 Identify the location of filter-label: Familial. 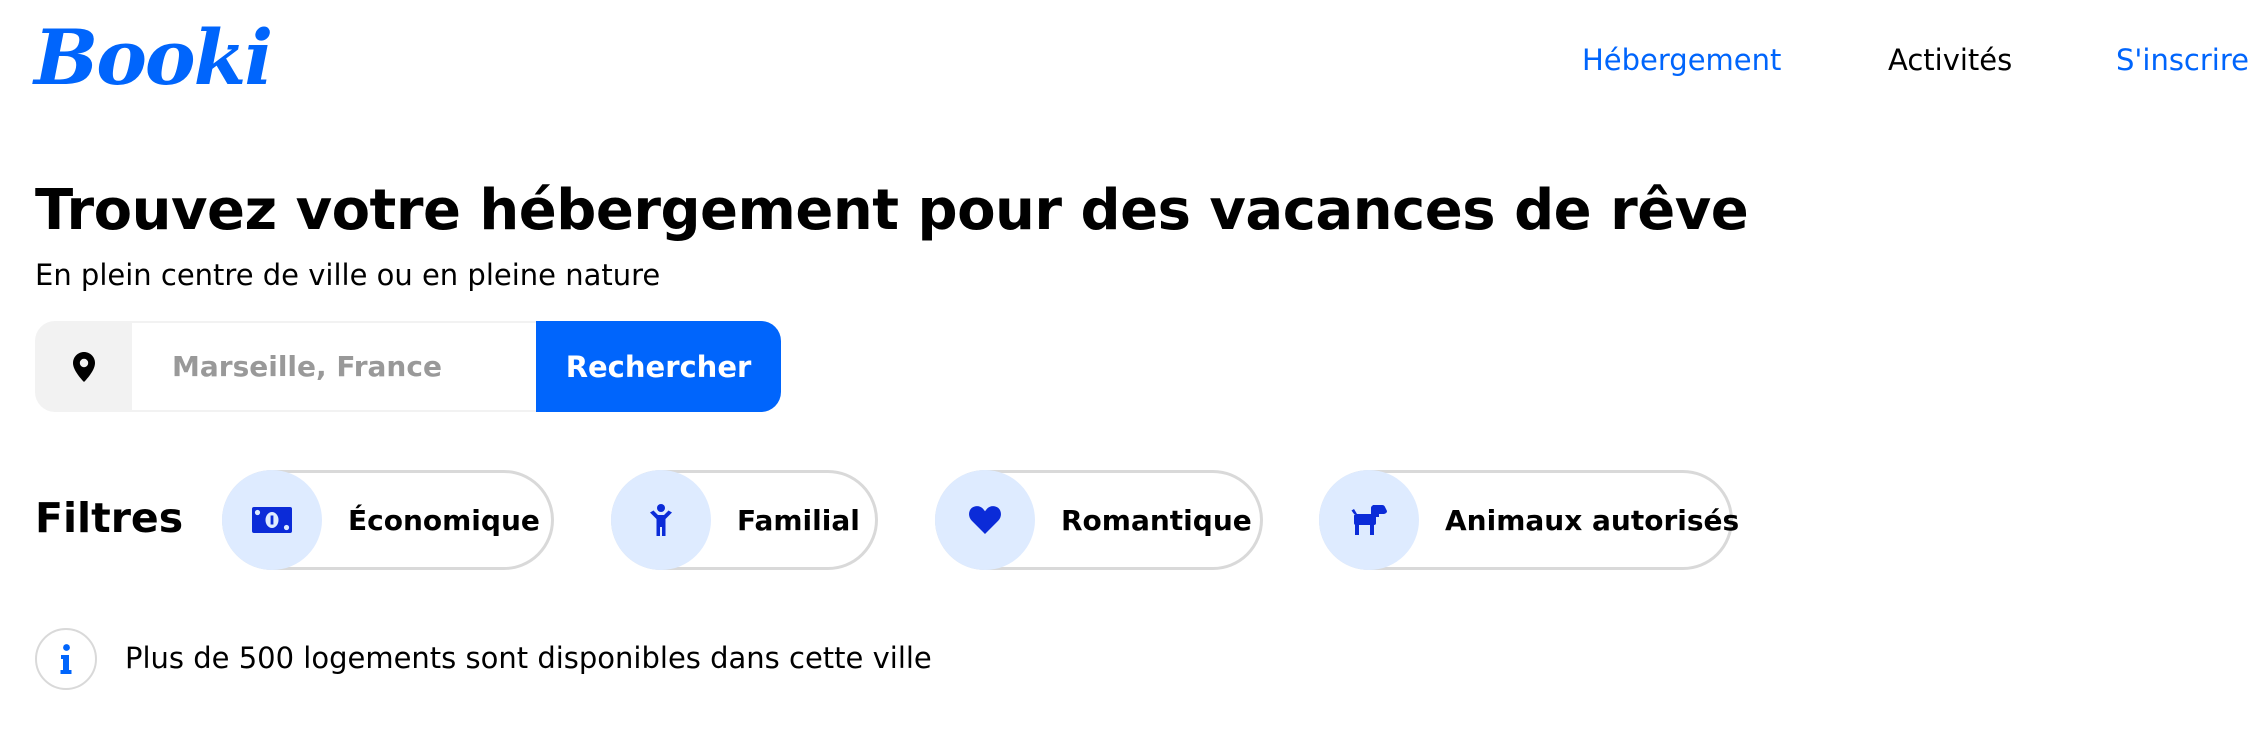
(798, 520).